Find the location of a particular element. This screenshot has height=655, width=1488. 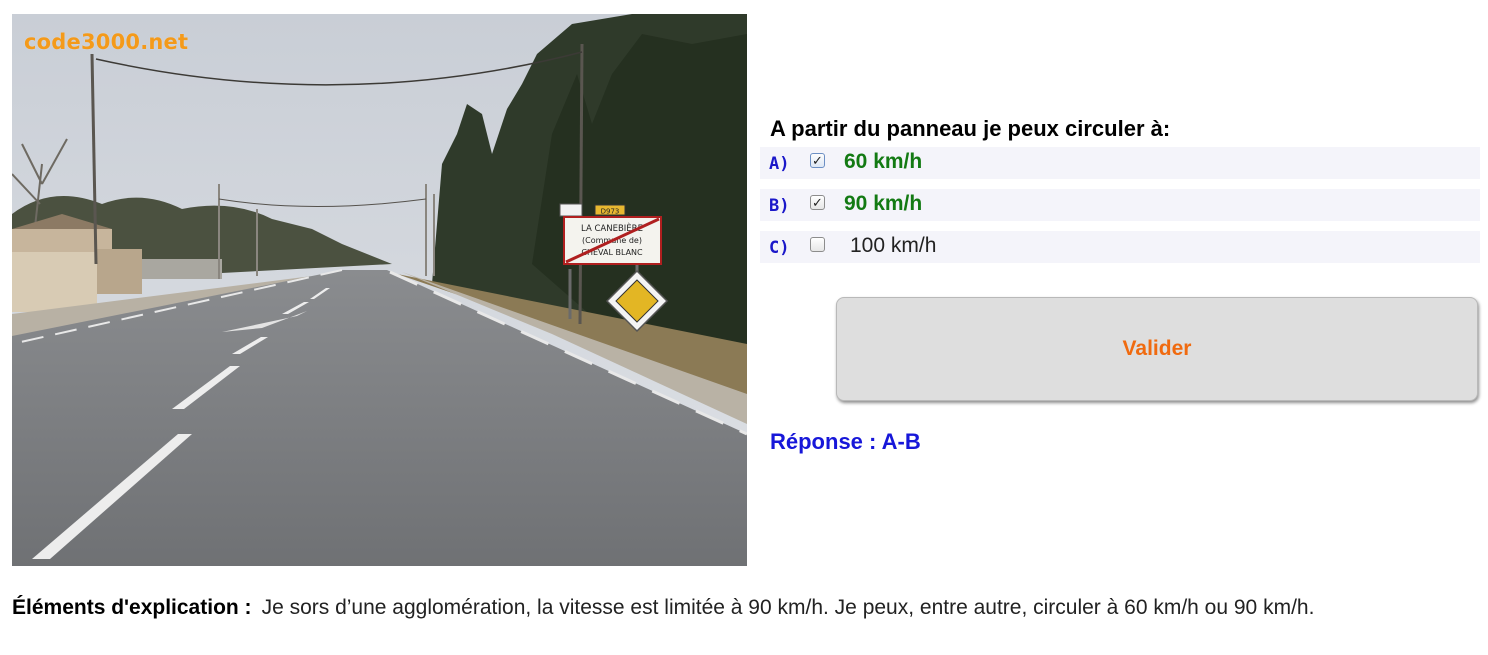

option-a-row: A) ✓ 60 km/h is located at coordinates (1120, 163).